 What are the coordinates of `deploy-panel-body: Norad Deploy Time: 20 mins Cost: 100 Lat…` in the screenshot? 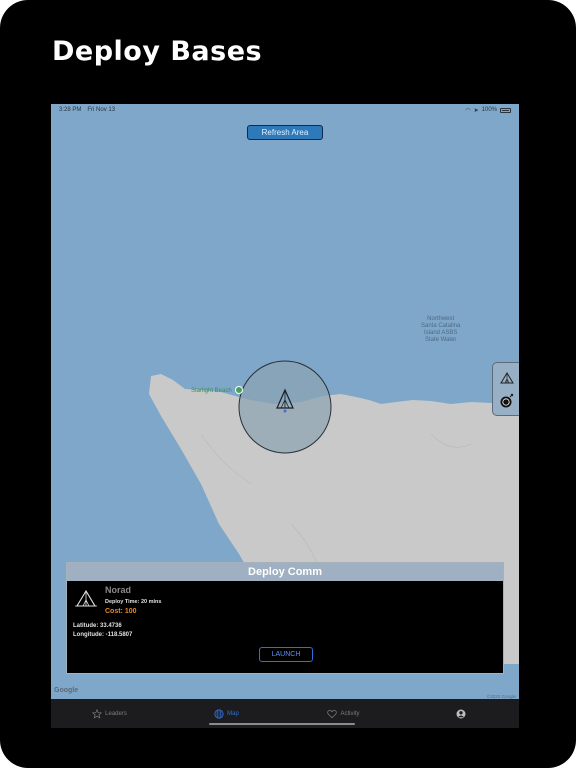 It's located at (285, 627).